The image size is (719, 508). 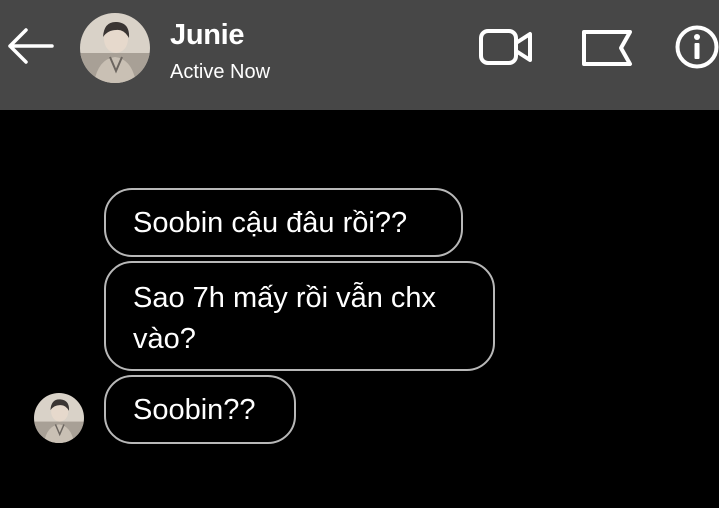 I want to click on message-bubble: Soobin cậu đâu rồi??, so click(x=283, y=222).